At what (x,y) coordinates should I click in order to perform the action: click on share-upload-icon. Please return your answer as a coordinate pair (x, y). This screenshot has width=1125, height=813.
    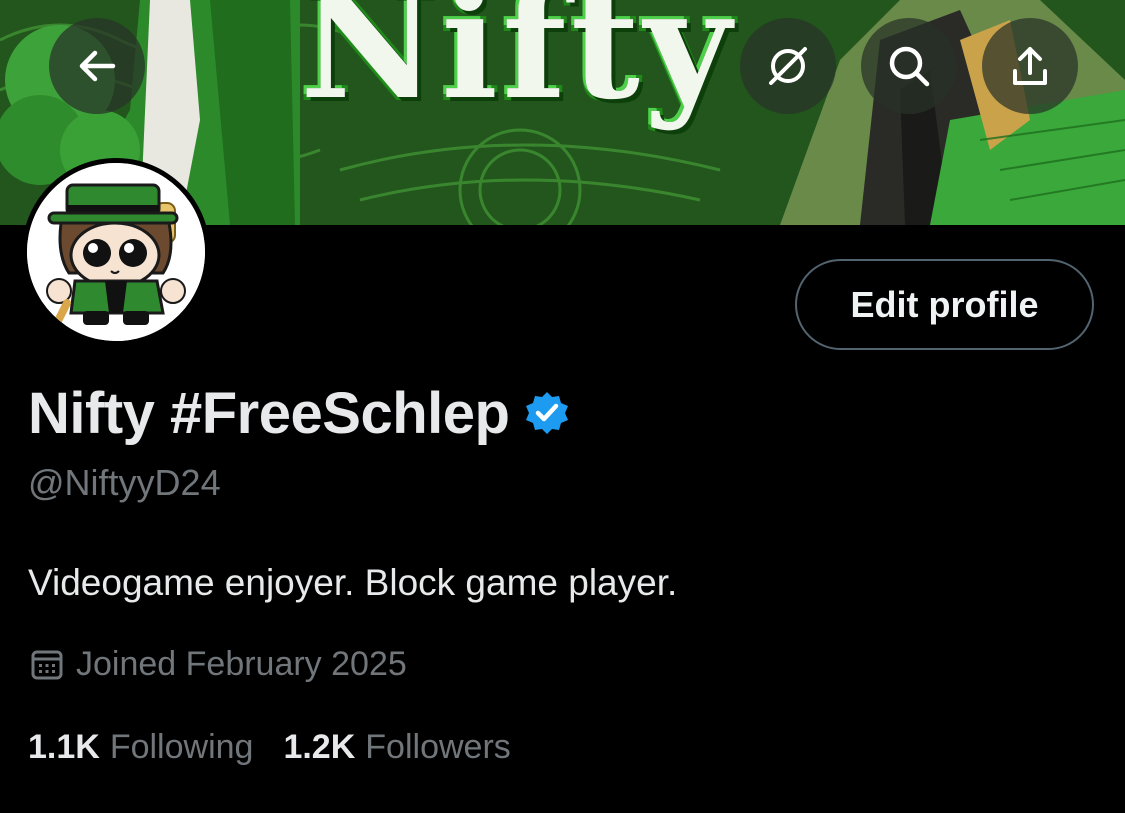
    Looking at the image, I should click on (1030, 66).